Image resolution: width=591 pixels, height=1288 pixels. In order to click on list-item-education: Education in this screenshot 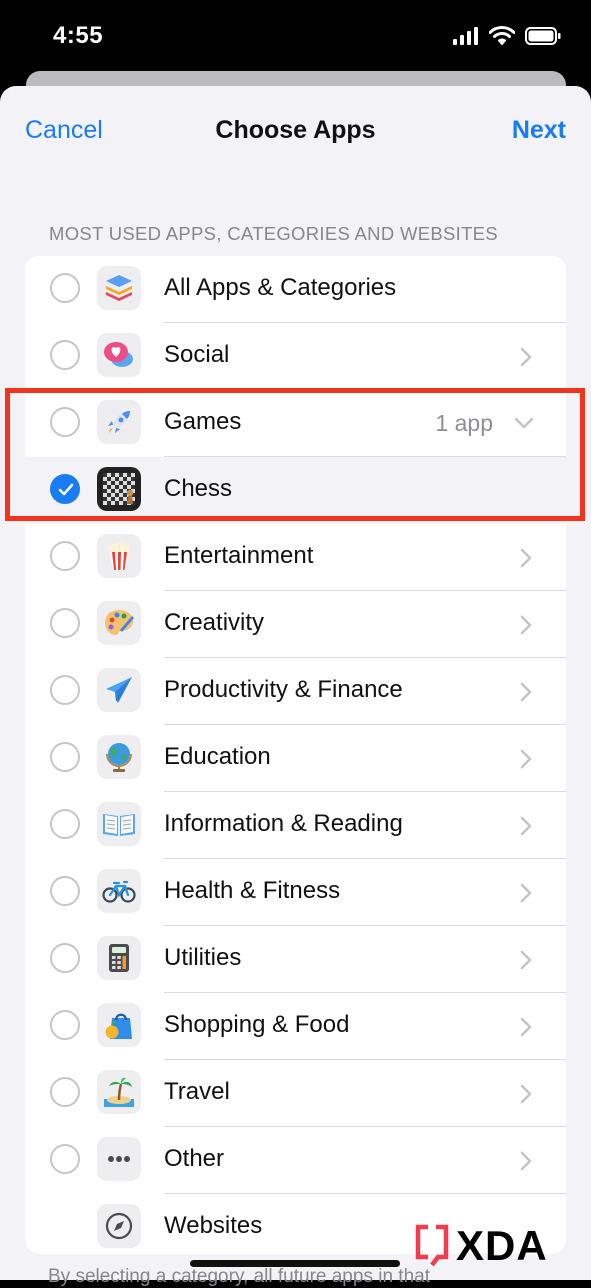, I will do `click(295, 758)`.